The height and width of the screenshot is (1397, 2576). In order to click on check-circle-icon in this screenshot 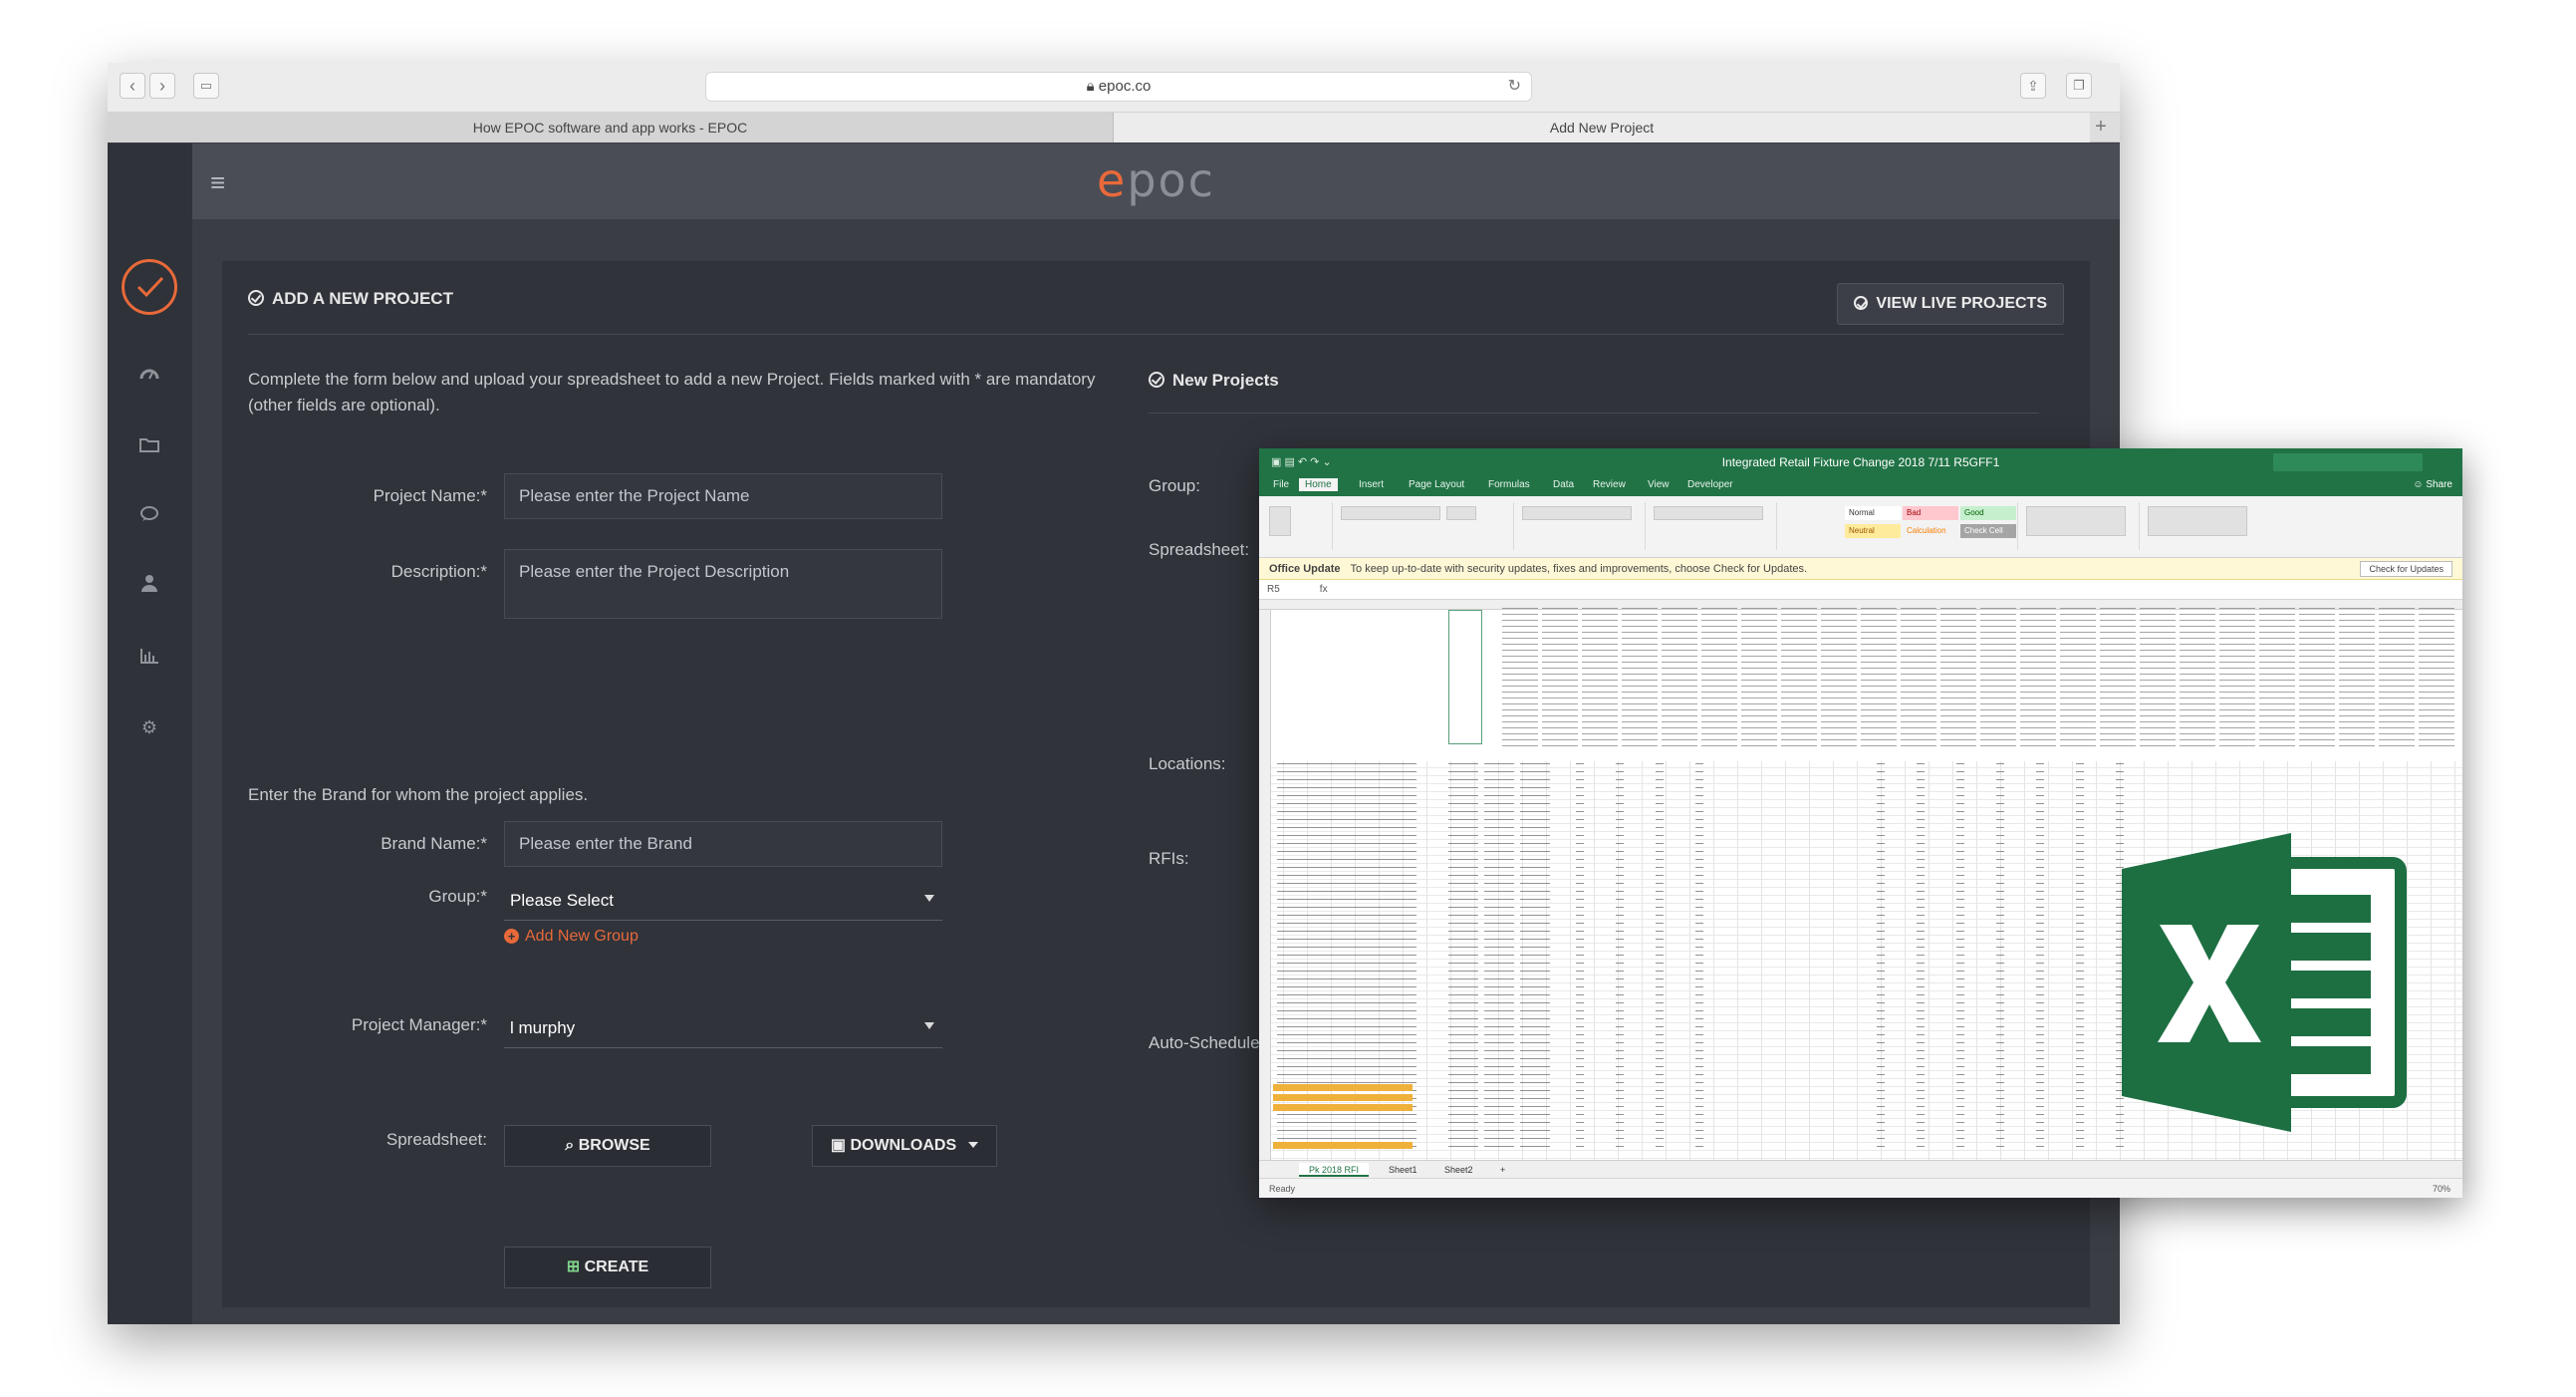, I will do `click(256, 298)`.